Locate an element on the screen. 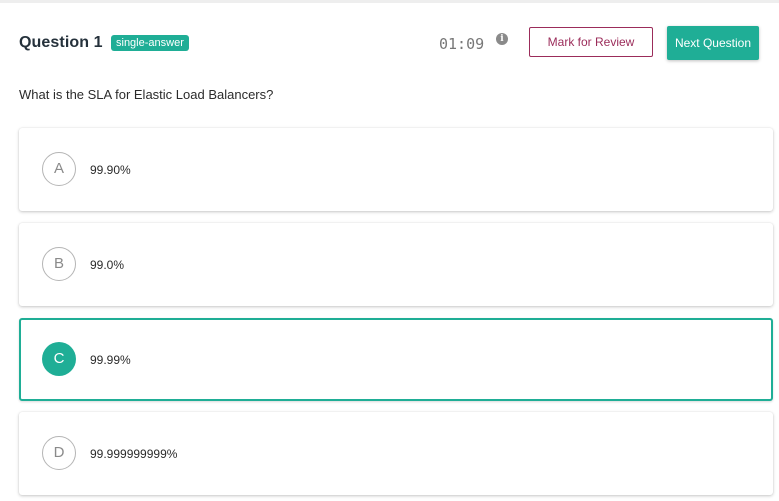  option-text: 99.0% is located at coordinates (107, 265).